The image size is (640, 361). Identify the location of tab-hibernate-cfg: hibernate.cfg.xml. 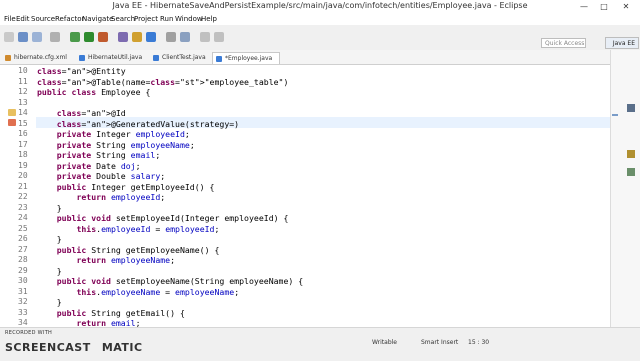
(35, 58).